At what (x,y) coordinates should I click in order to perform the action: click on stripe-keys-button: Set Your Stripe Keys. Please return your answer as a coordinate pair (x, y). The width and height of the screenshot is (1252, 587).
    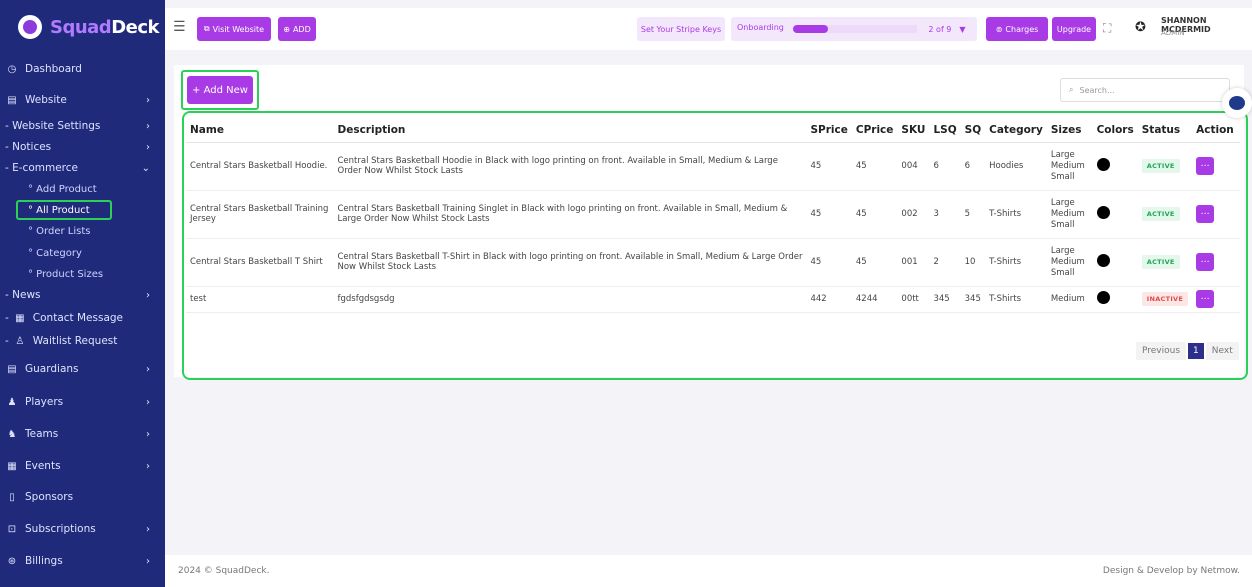
    Looking at the image, I should click on (681, 29).